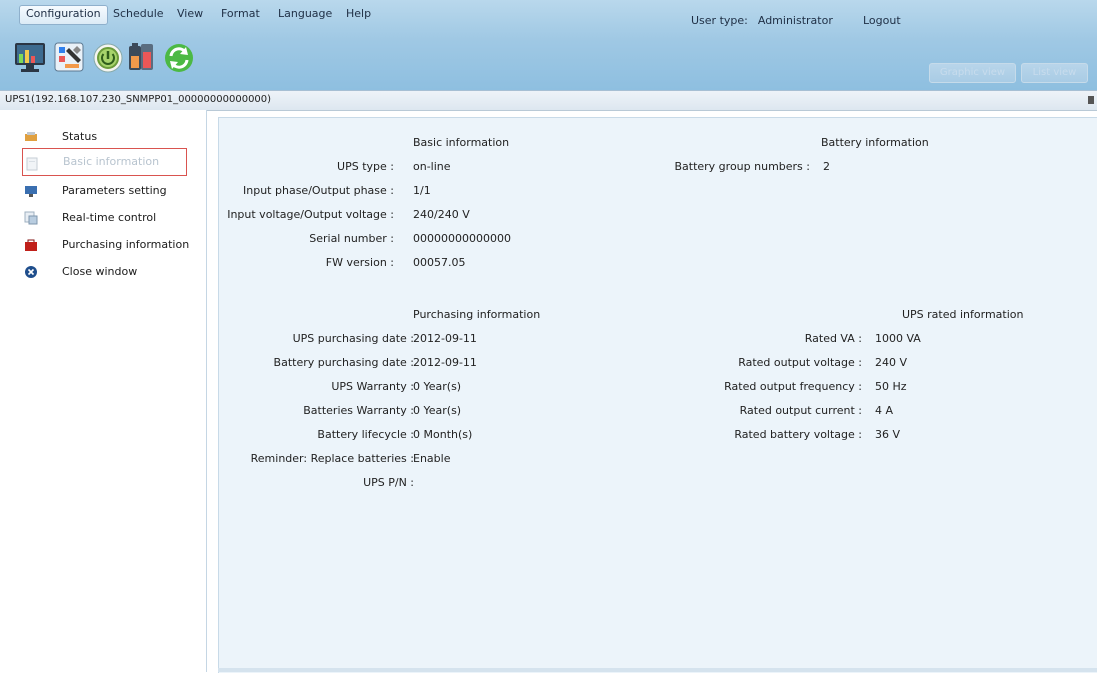  What do you see at coordinates (114, 190) in the screenshot?
I see `sidebar-item-label: Parameters setting` at bounding box center [114, 190].